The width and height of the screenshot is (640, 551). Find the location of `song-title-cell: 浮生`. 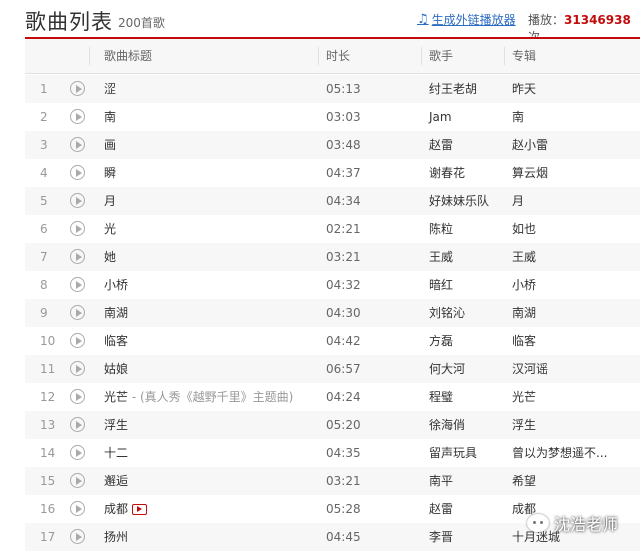

song-title-cell: 浮生 is located at coordinates (116, 425).